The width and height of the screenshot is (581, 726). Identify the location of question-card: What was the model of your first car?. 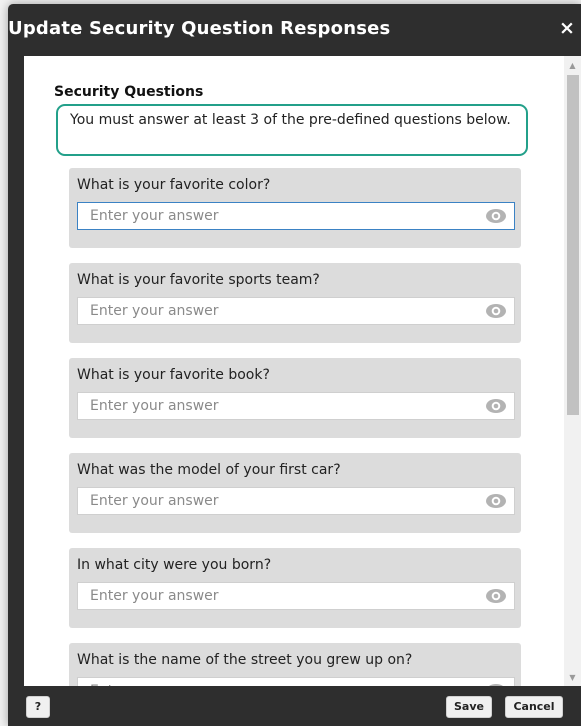
(295, 493).